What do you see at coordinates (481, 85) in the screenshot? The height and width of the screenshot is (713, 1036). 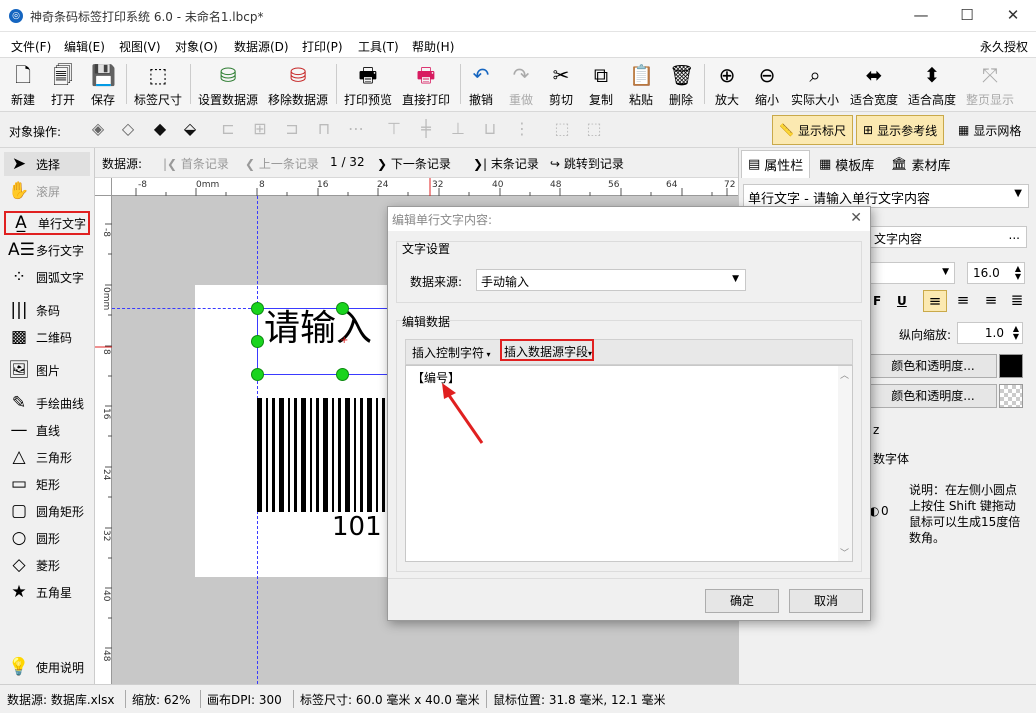 I see `undo-button: ↶ 撤销` at bounding box center [481, 85].